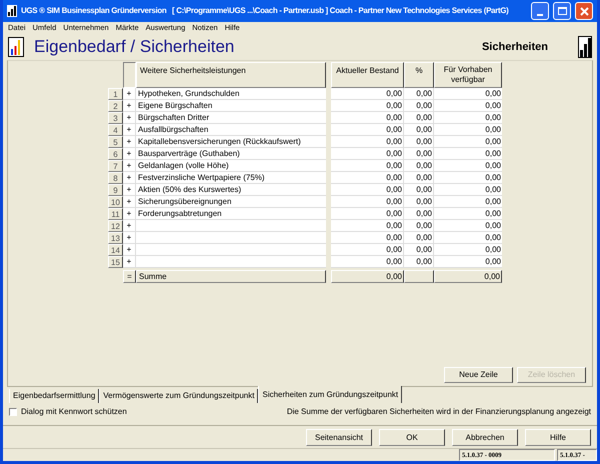  I want to click on row-number: 6, so click(115, 154).